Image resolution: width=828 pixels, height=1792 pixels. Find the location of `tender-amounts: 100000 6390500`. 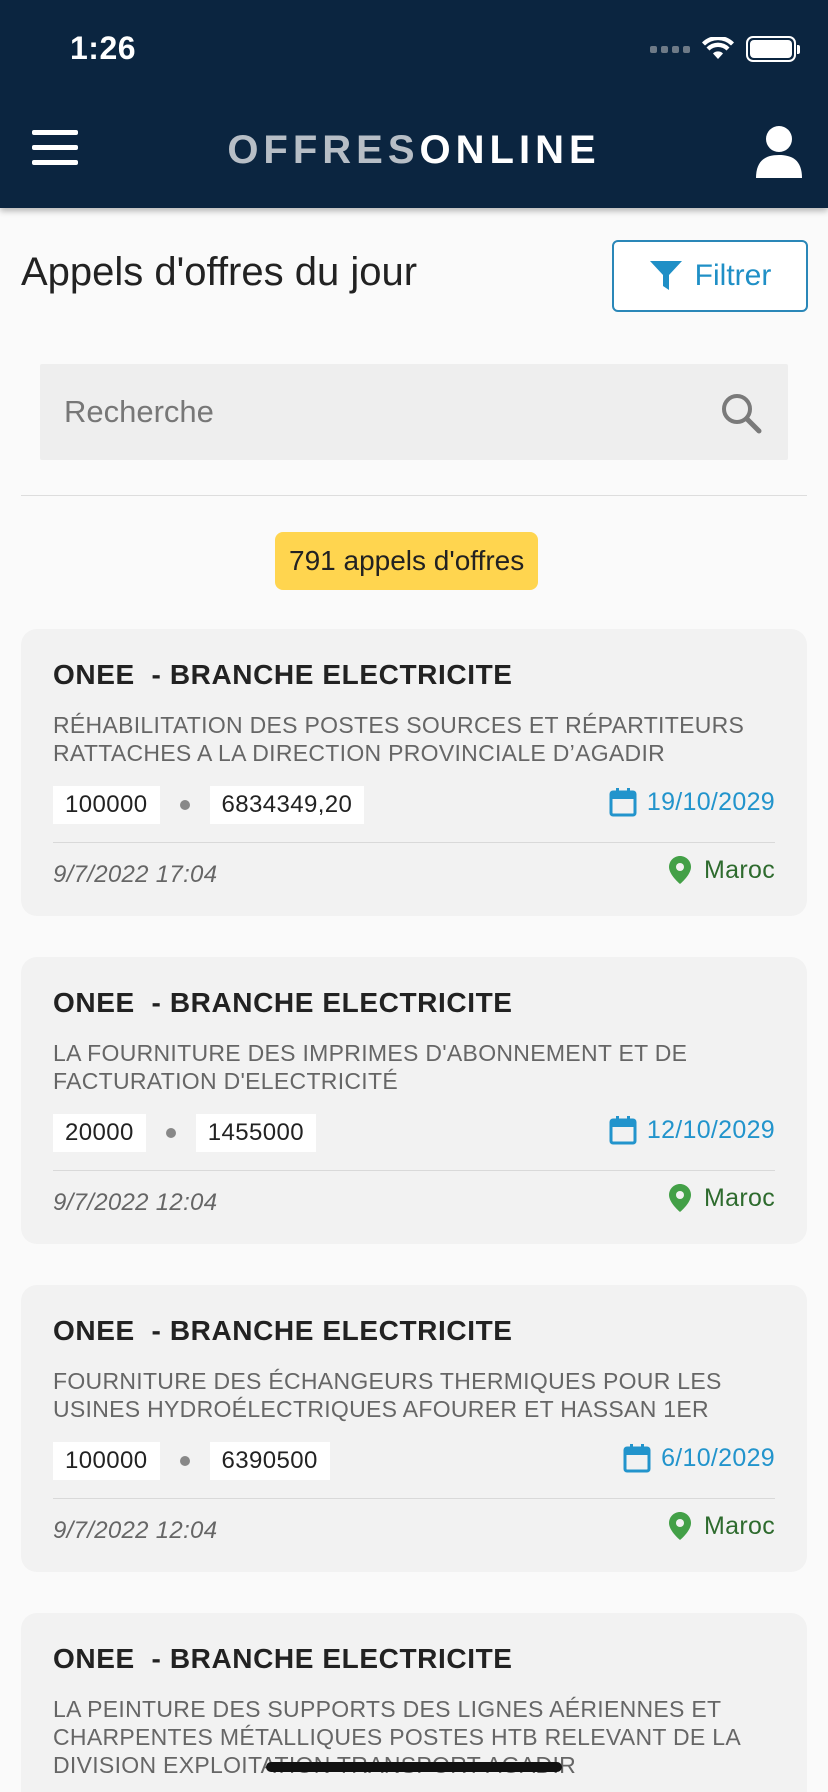

tender-amounts: 100000 6390500 is located at coordinates (191, 1461).